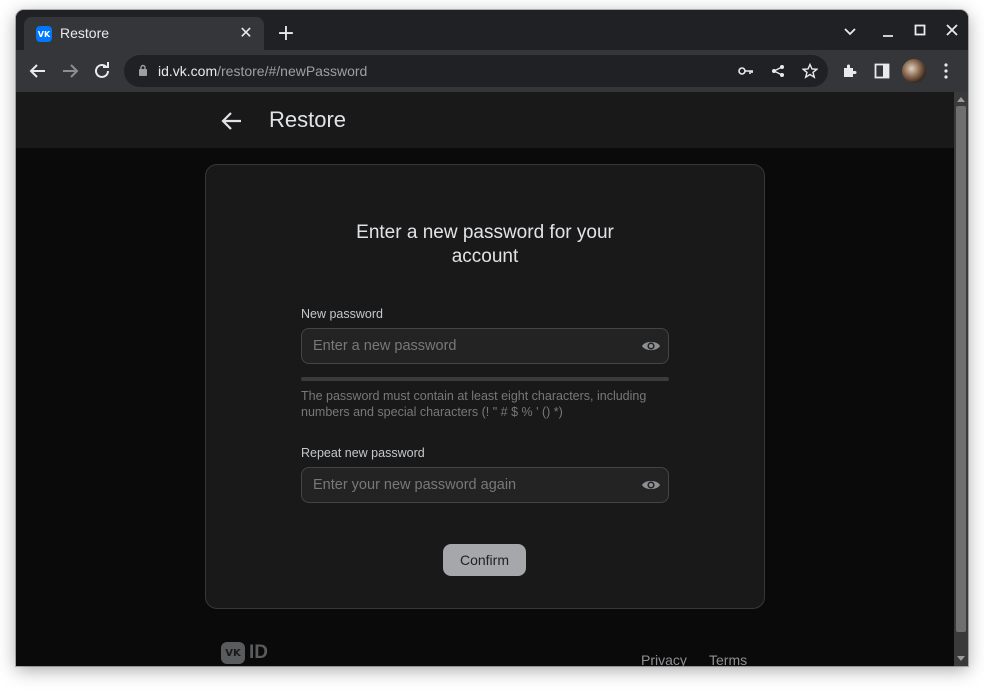  Describe the element at coordinates (258, 652) in the screenshot. I see `id-logo-text: ID` at that location.